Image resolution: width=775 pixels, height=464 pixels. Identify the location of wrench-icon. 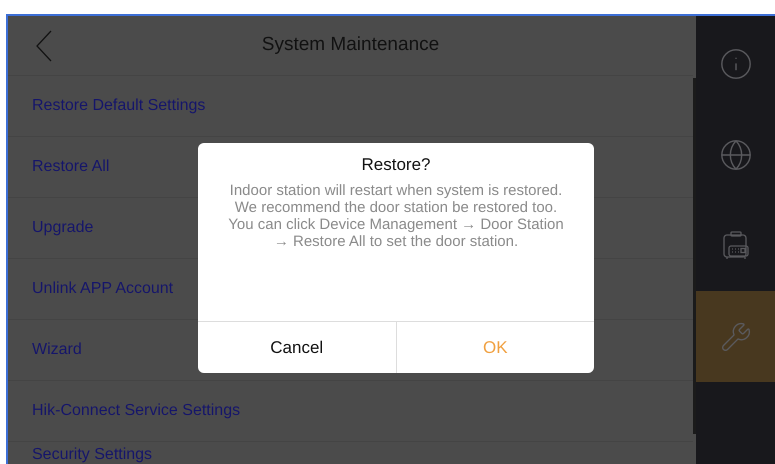
(736, 336).